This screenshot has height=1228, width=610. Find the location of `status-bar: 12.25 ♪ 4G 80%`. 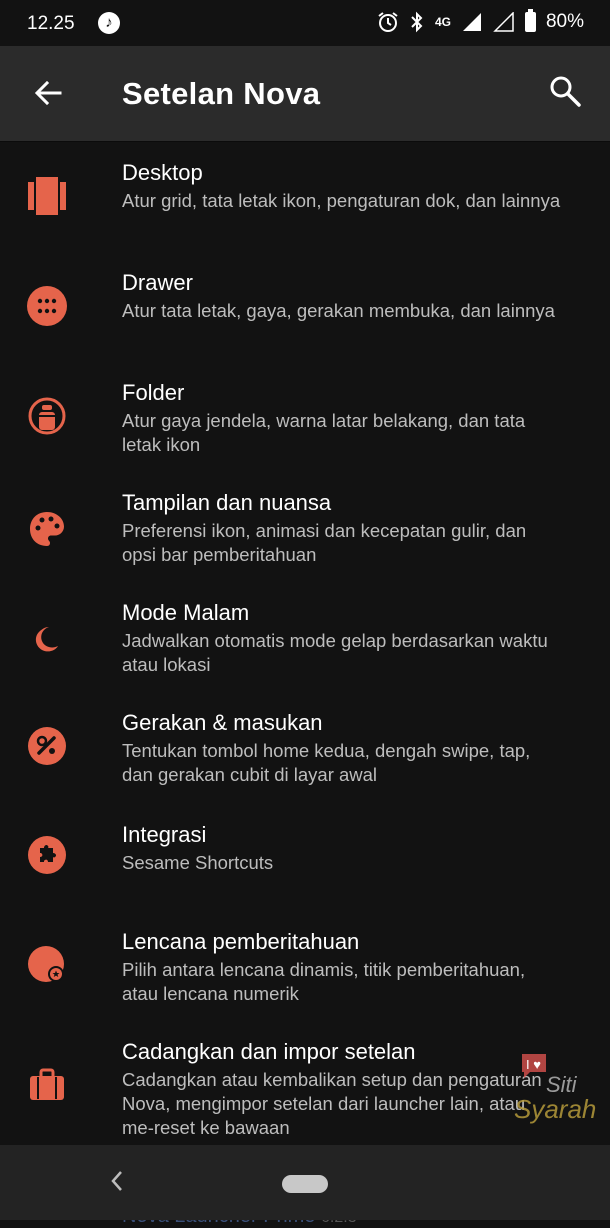

status-bar: 12.25 ♪ 4G 80% is located at coordinates (305, 23).